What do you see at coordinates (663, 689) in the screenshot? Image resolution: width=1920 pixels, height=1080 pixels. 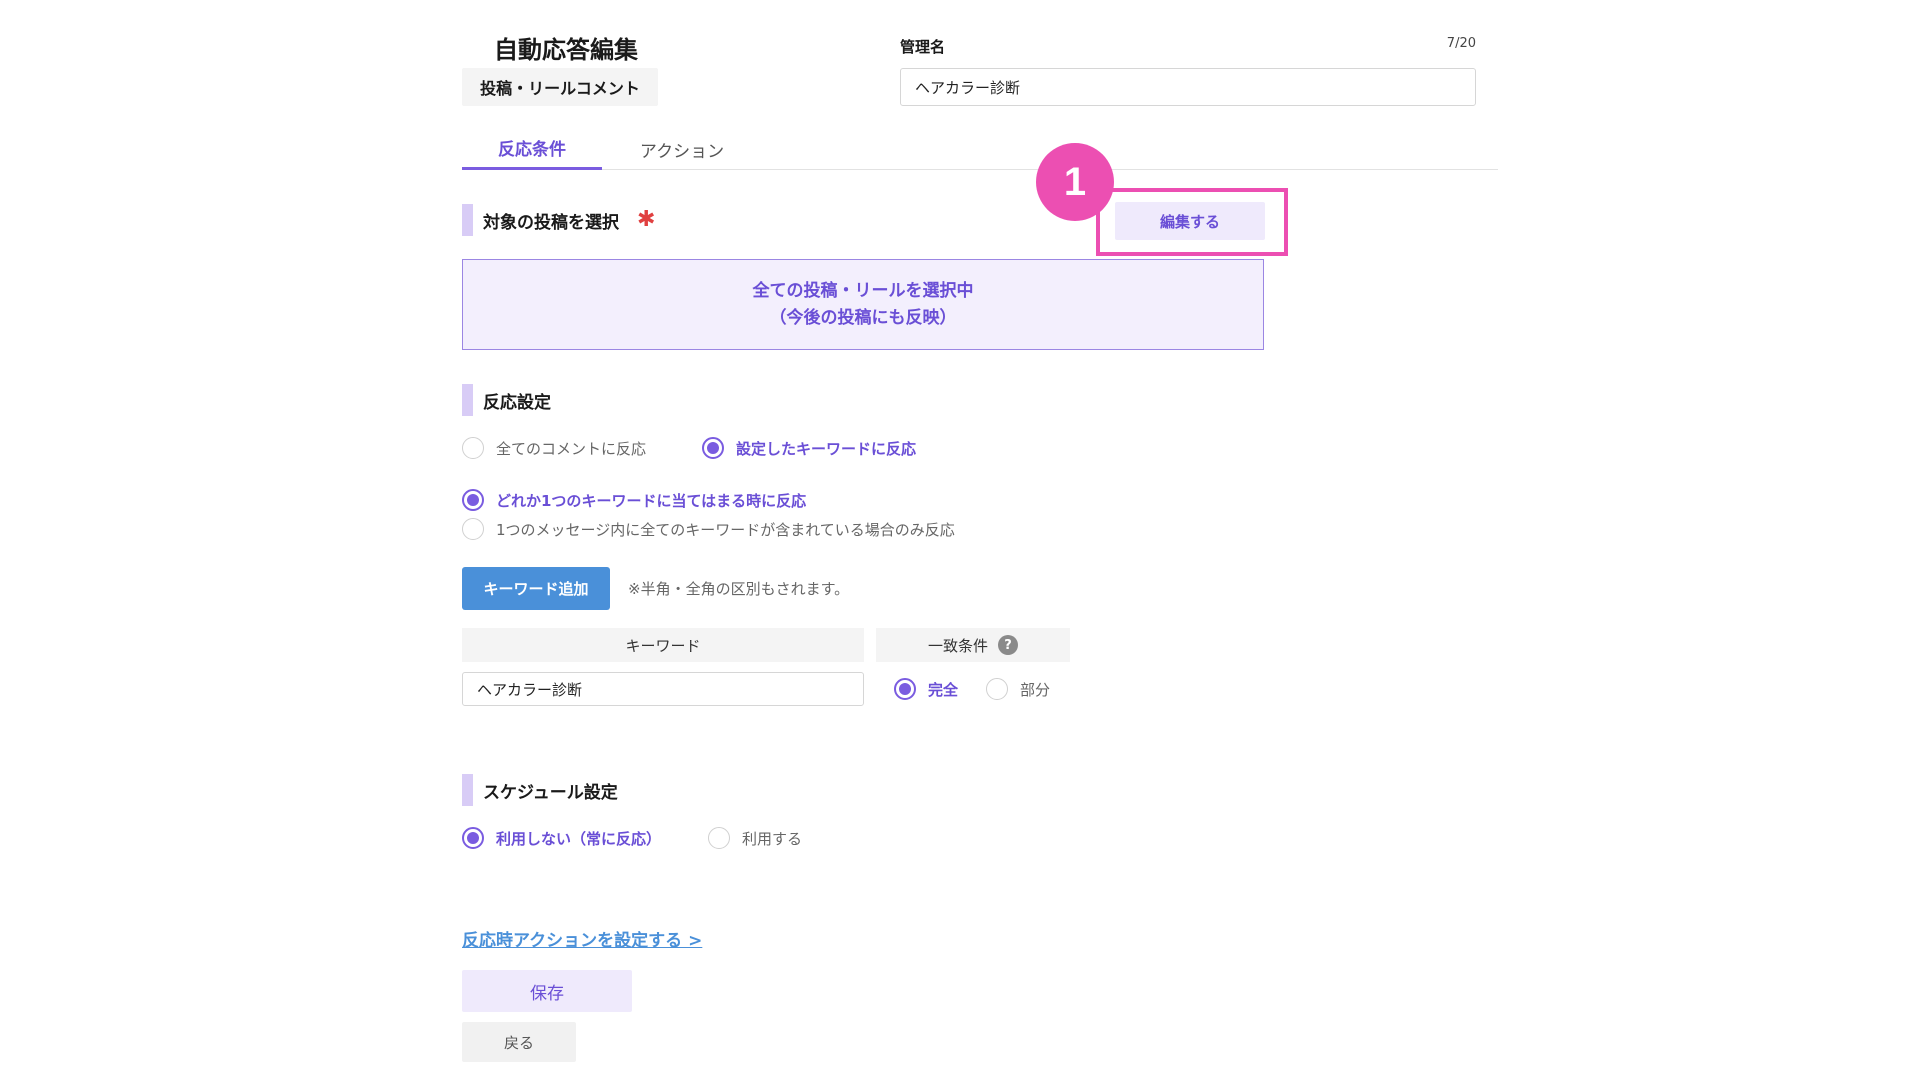 I see `keyword-input` at bounding box center [663, 689].